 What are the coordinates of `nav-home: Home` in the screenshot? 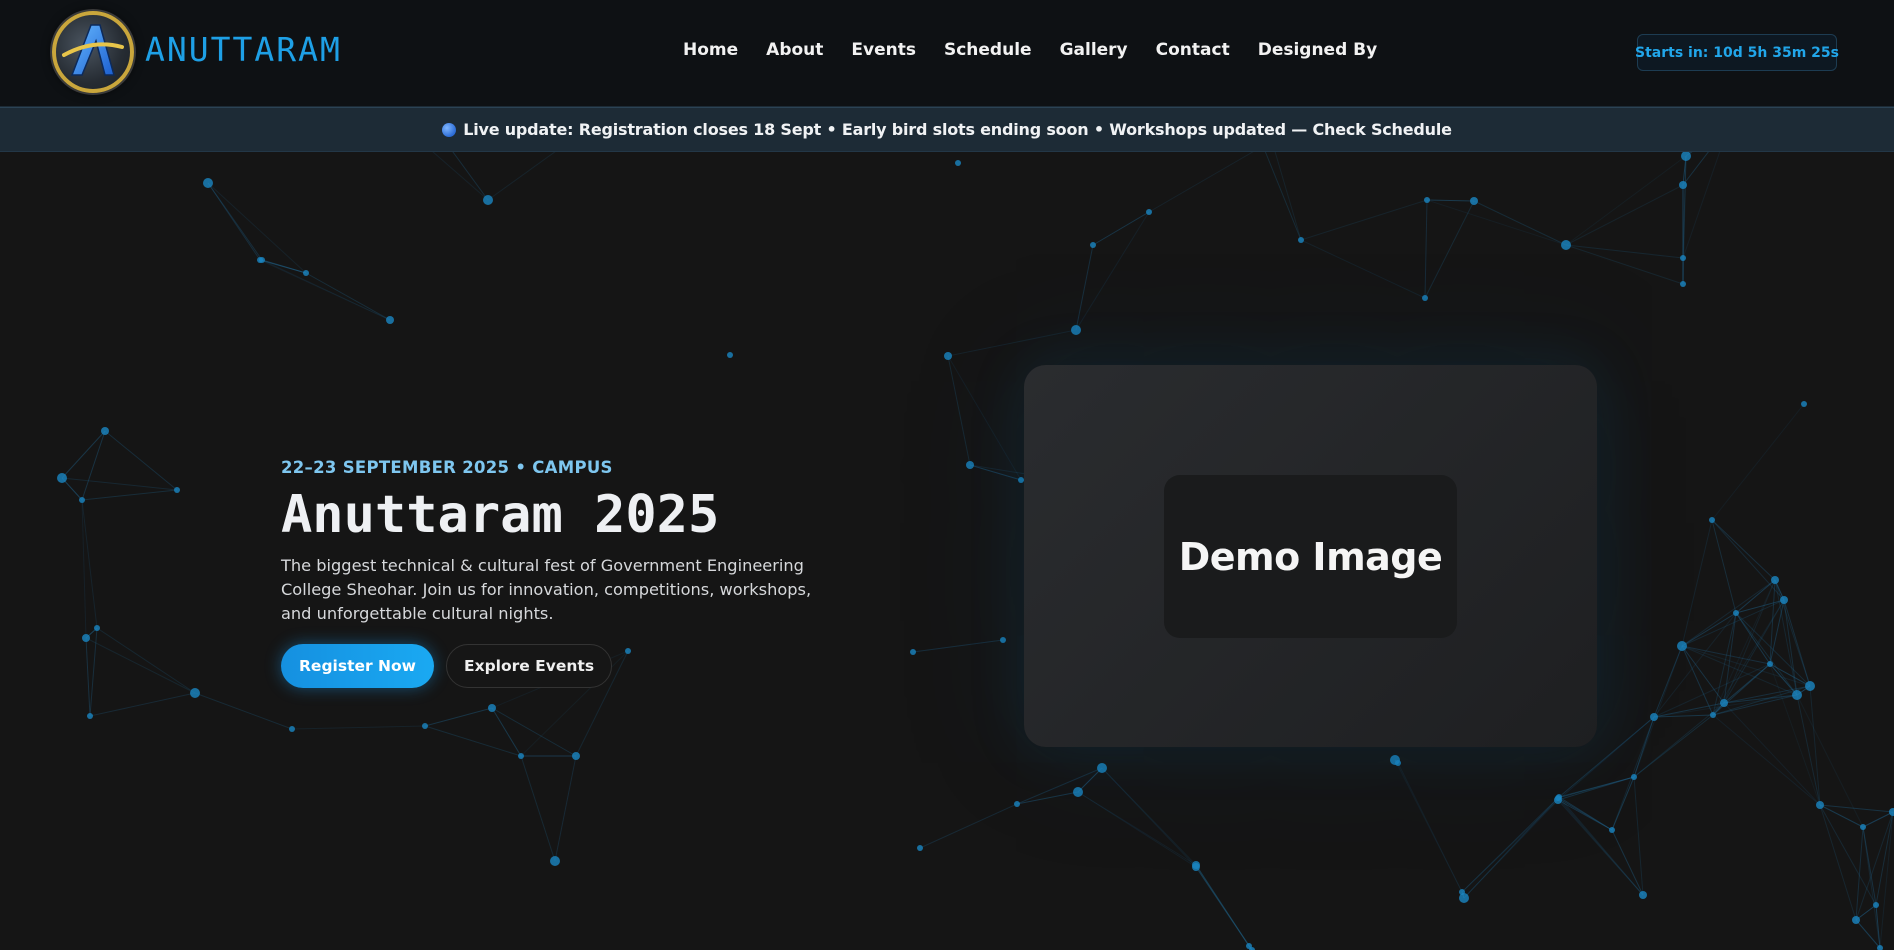 It's located at (710, 50).